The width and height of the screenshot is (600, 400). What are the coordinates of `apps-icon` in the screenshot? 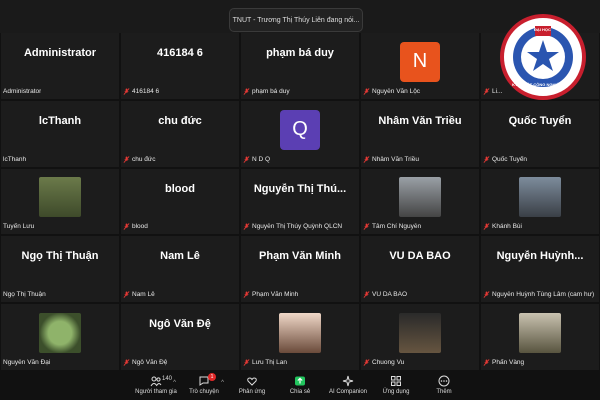 It's located at (396, 381).